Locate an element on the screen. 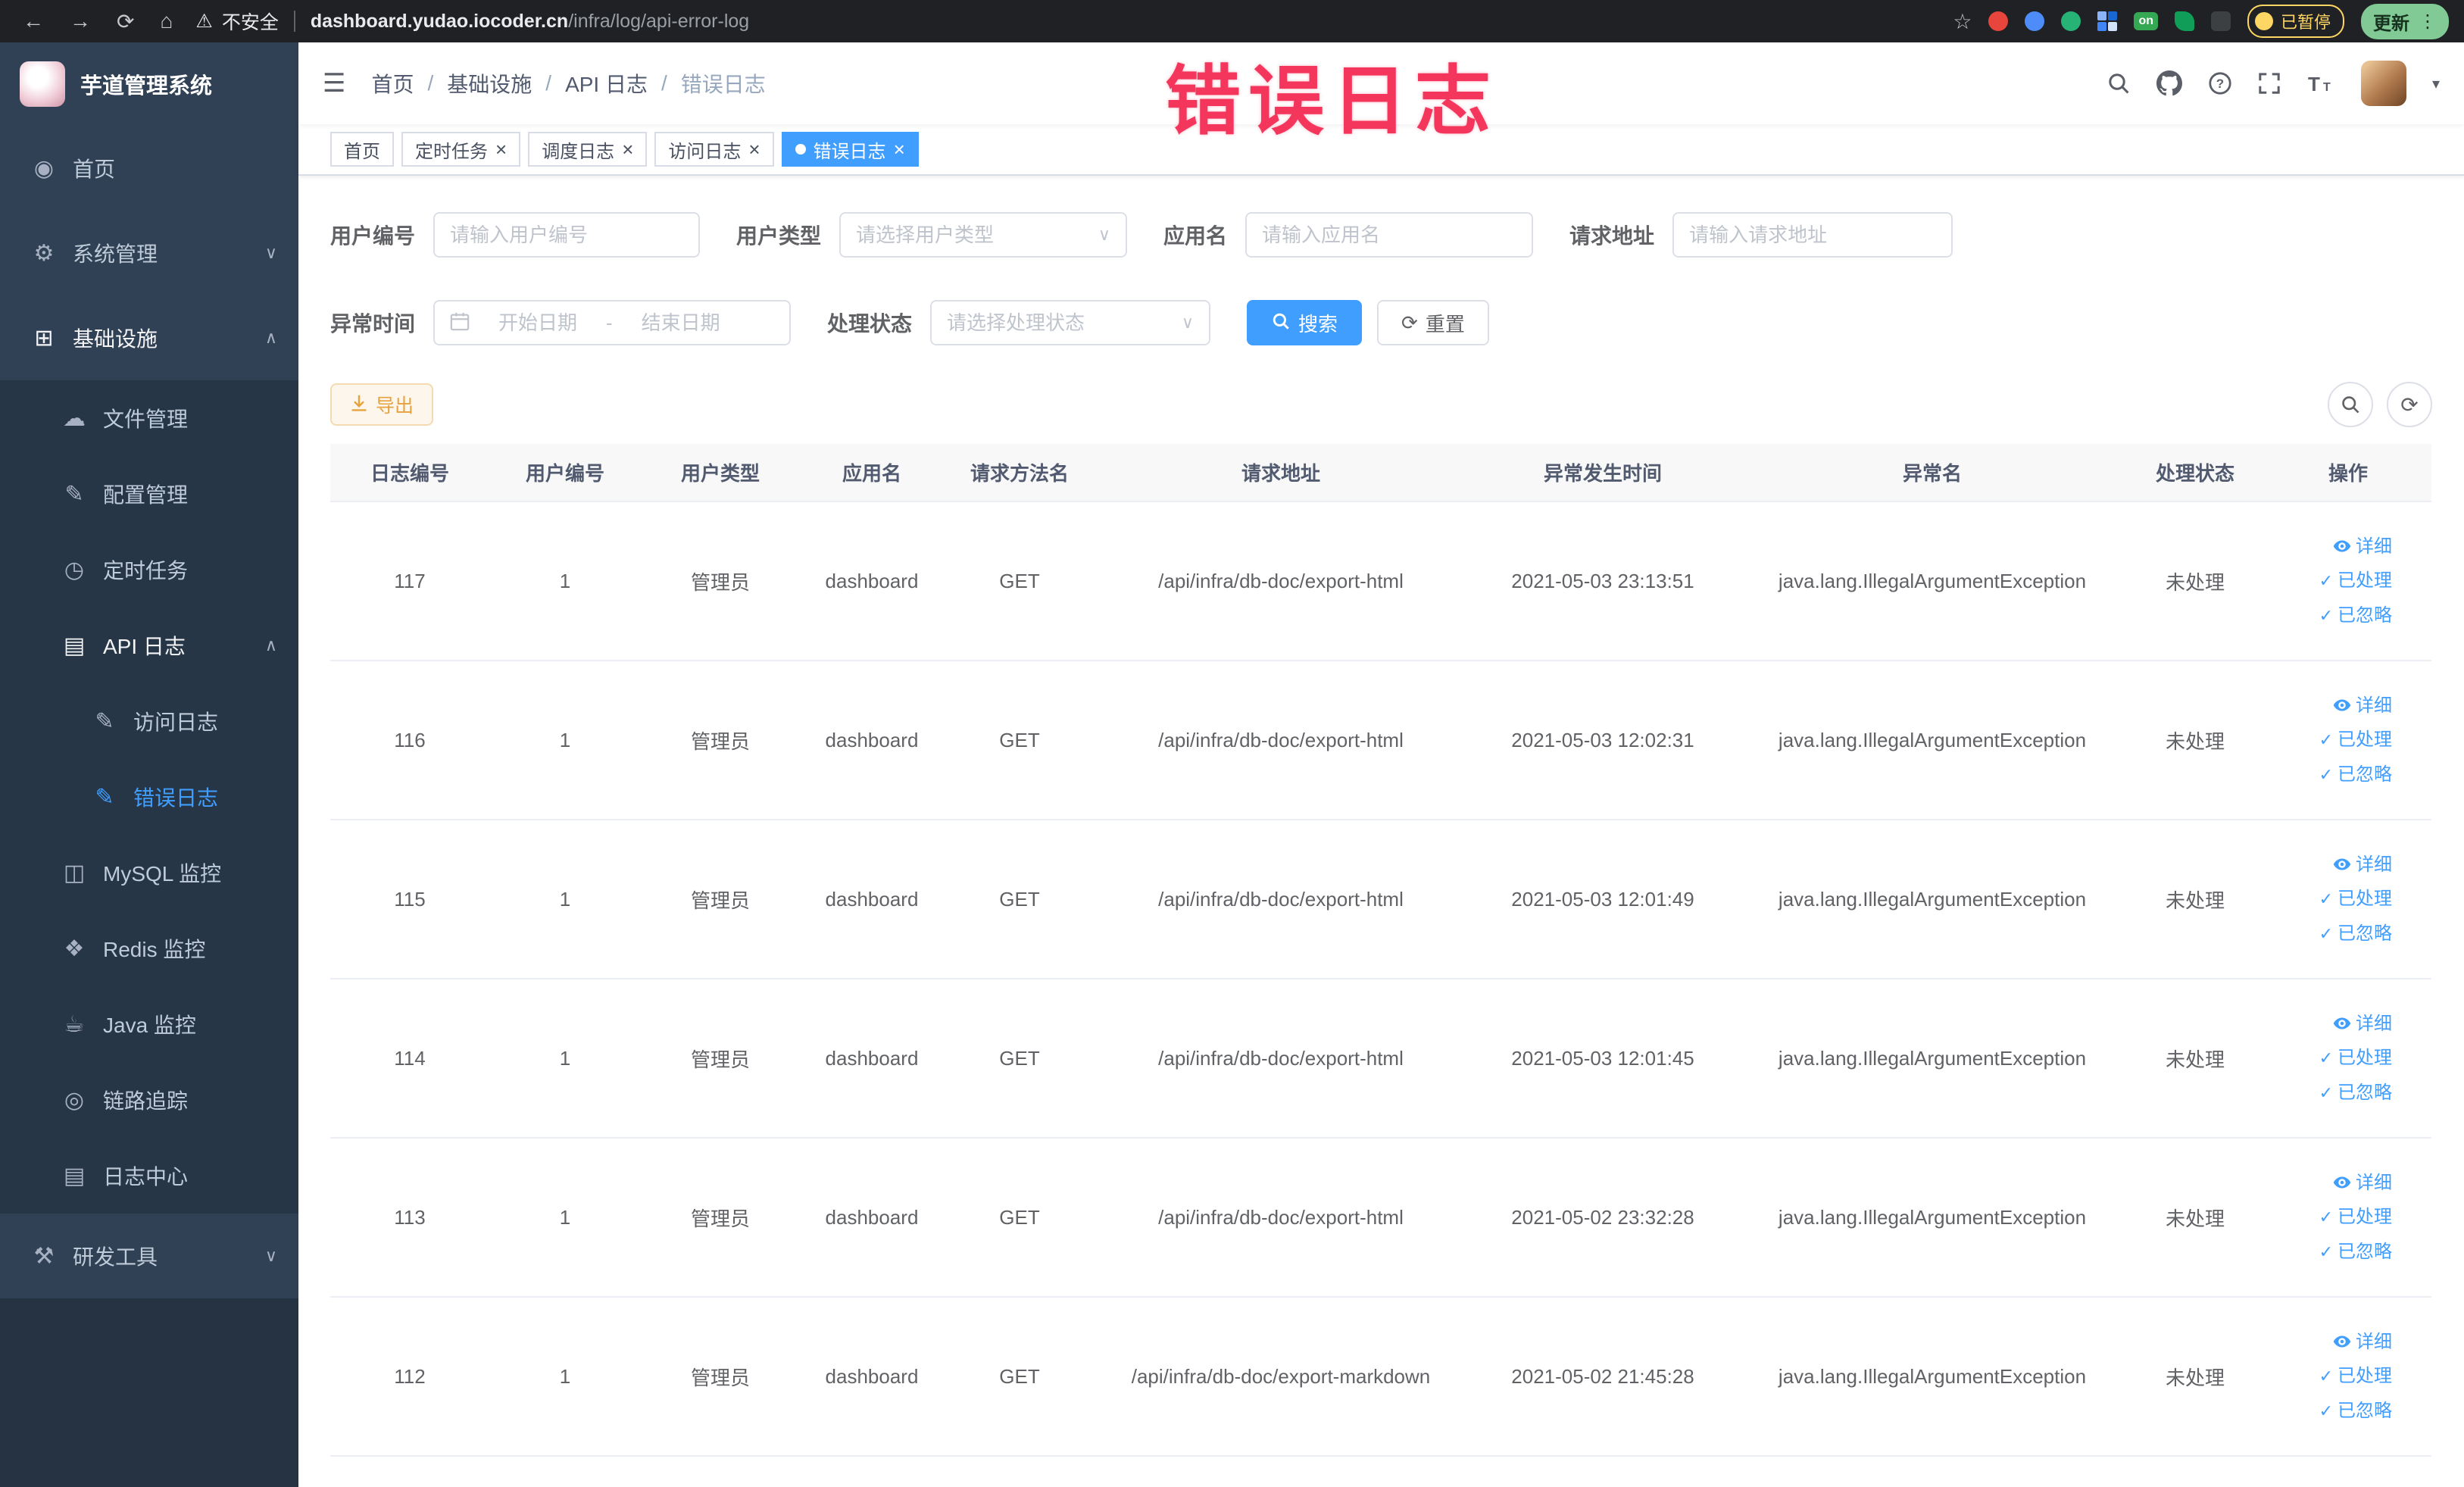  github-icon is located at coordinates (2169, 83).